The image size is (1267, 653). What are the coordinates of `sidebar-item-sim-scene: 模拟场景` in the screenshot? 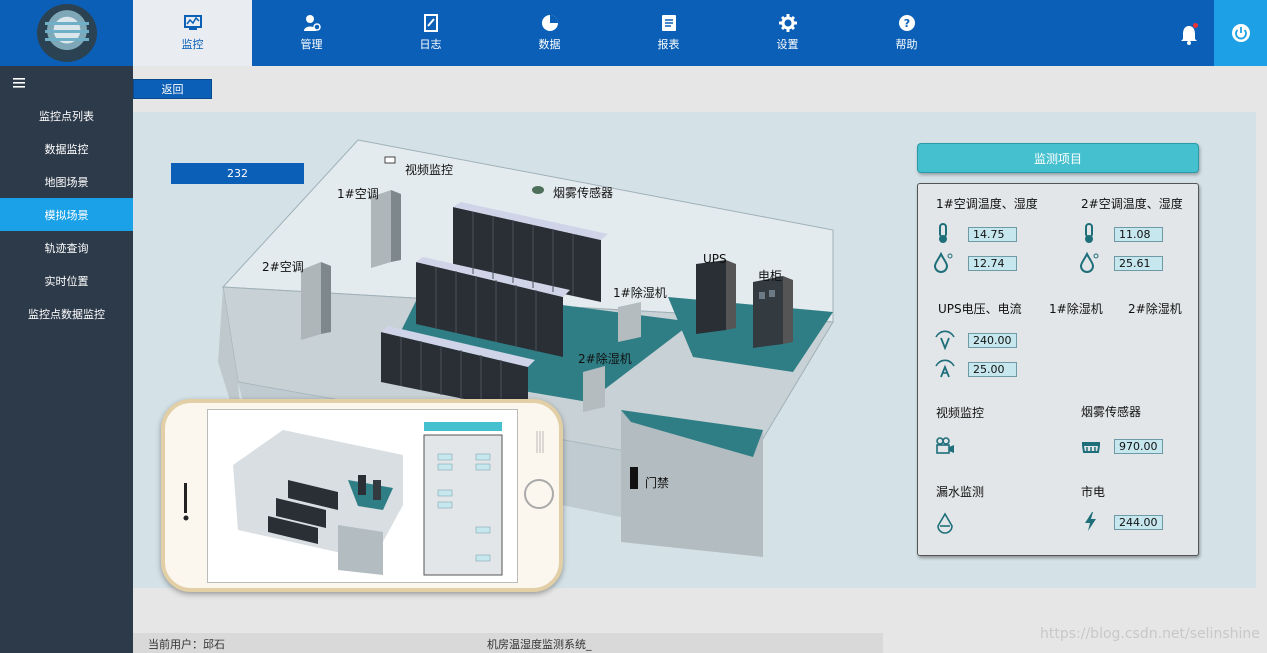 It's located at (66, 214).